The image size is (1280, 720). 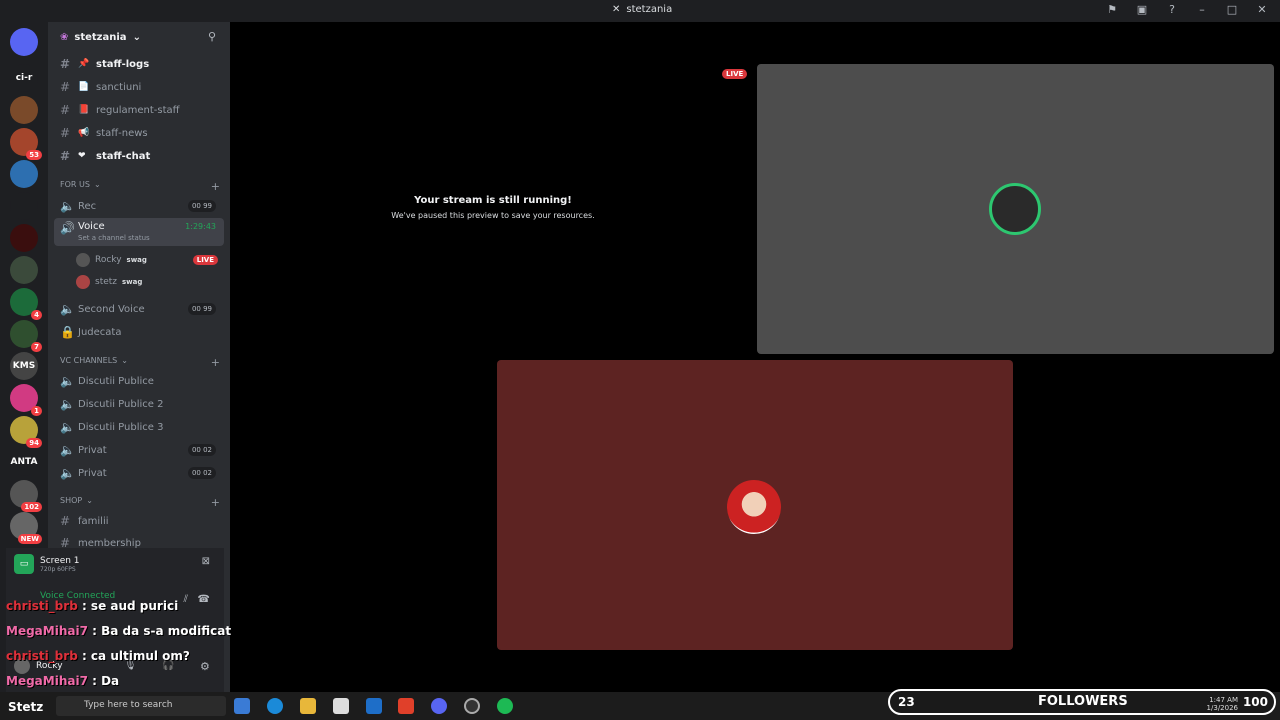 I want to click on channel-familii: # familii, so click(x=139, y=521).